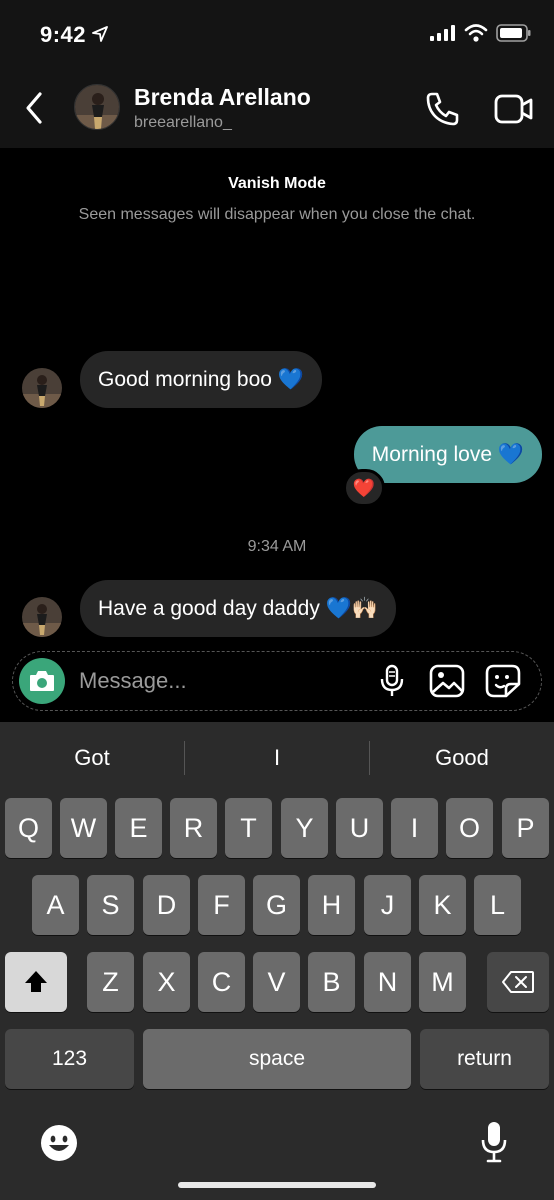 Image resolution: width=554 pixels, height=1200 pixels. Describe the element at coordinates (469, 828) in the screenshot. I see `key-o: O` at that location.